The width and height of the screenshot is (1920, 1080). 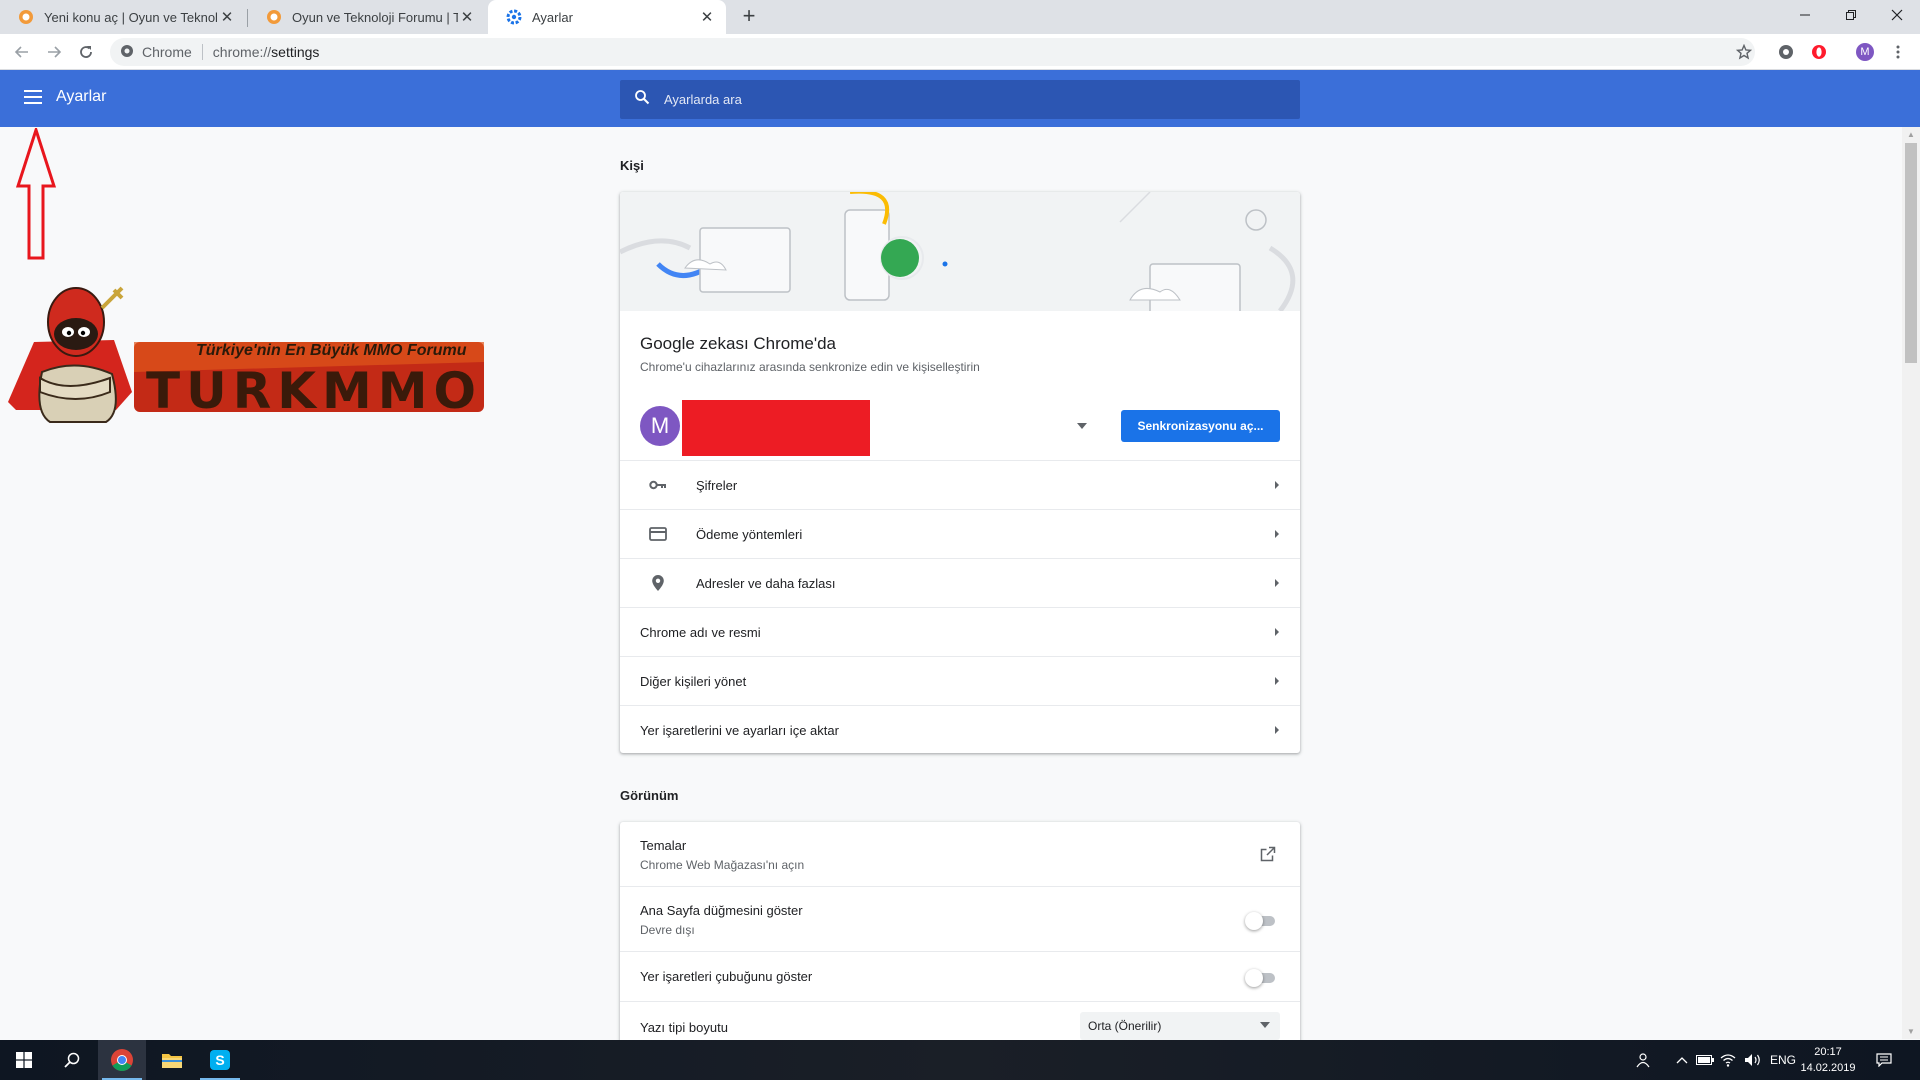 I want to click on section-title-appearance: Görünüm, so click(x=649, y=795).